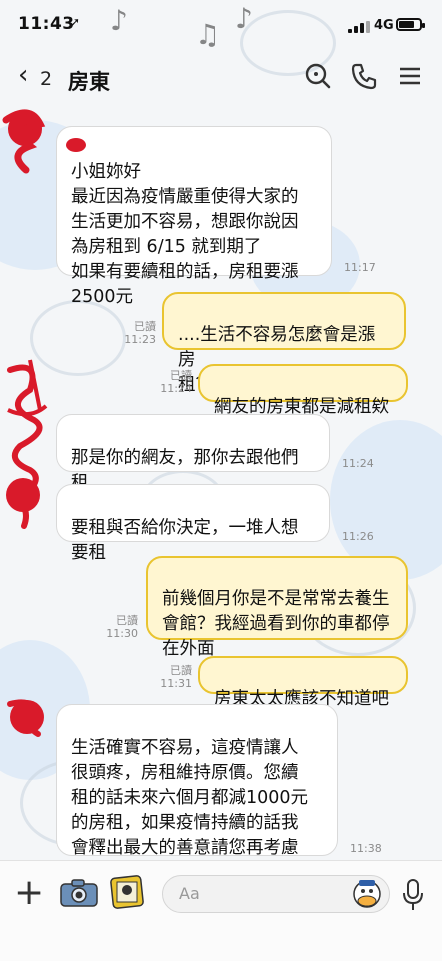  What do you see at coordinates (193, 453) in the screenshot?
I see `message-bubble-incoming: 那是你的網友，那你去跟他們 租` at bounding box center [193, 453].